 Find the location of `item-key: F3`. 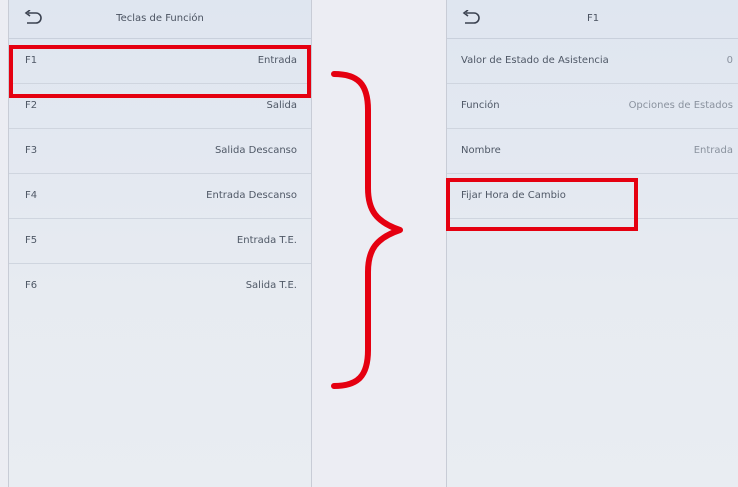

item-key: F3 is located at coordinates (31, 150).